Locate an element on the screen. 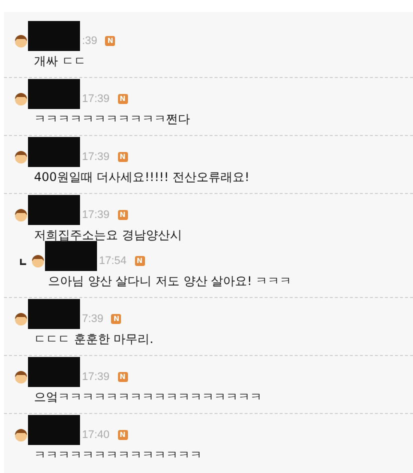 Image resolution: width=413 pixels, height=473 pixels. comment-time: :39 is located at coordinates (90, 41).